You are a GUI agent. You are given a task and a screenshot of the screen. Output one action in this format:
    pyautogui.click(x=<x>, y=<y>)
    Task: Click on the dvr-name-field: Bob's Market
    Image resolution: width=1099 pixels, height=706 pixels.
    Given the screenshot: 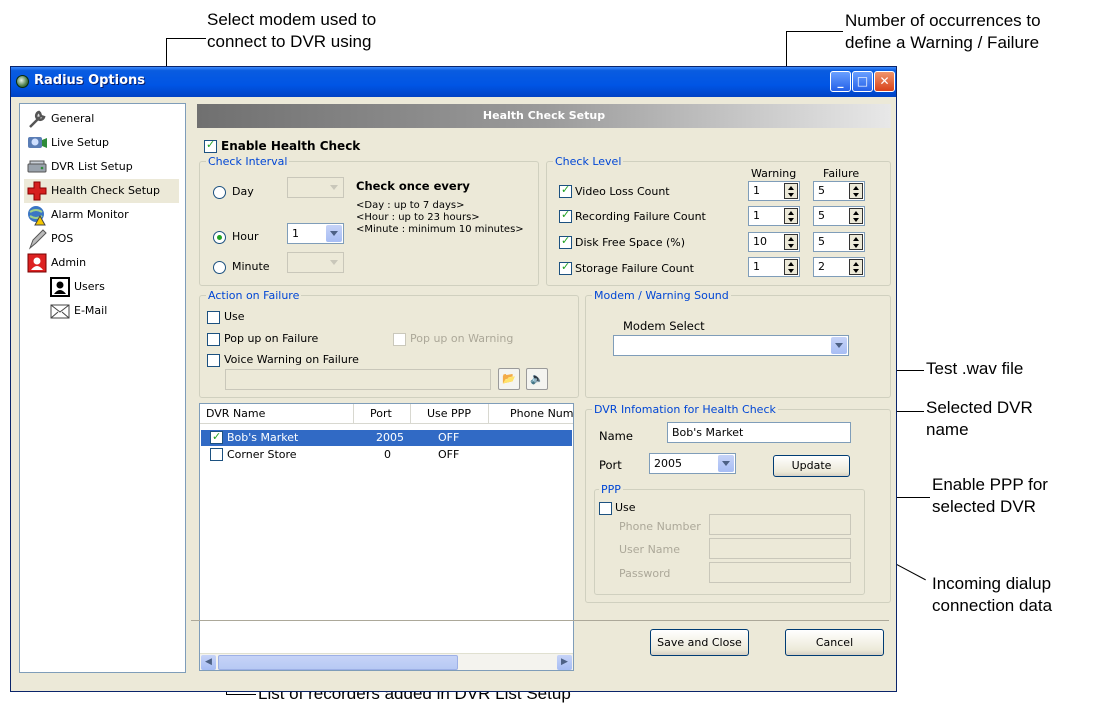 What is the action you would take?
    pyautogui.click(x=759, y=432)
    